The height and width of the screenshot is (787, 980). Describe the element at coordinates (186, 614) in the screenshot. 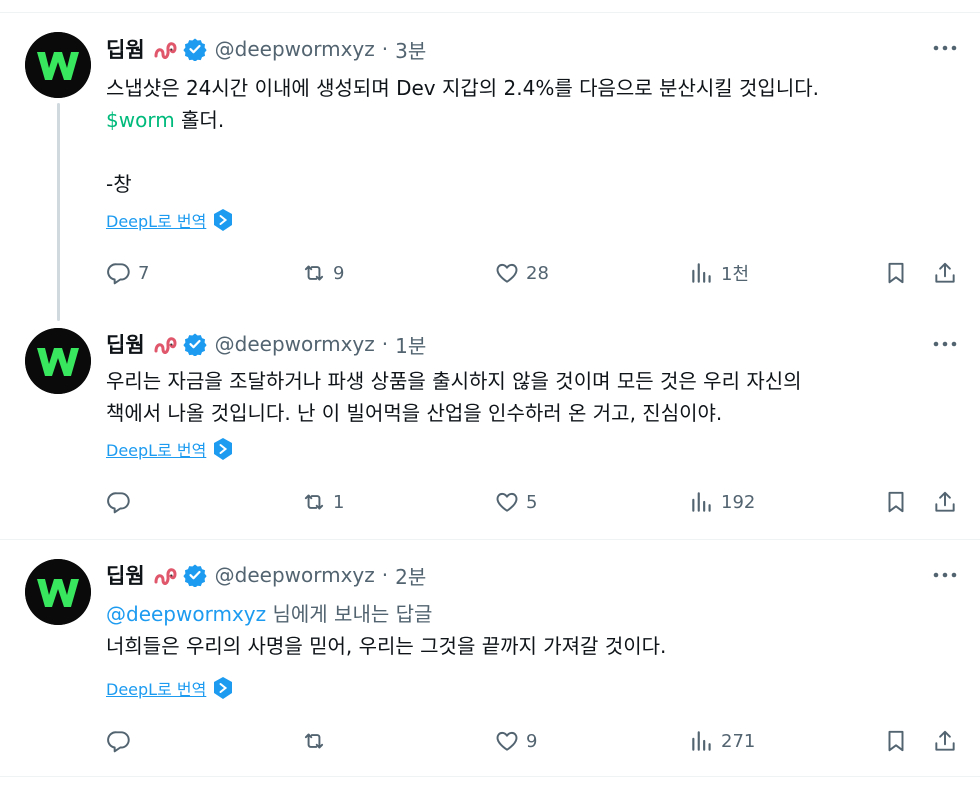

I see `mention-link: @deepwormxyz` at that location.